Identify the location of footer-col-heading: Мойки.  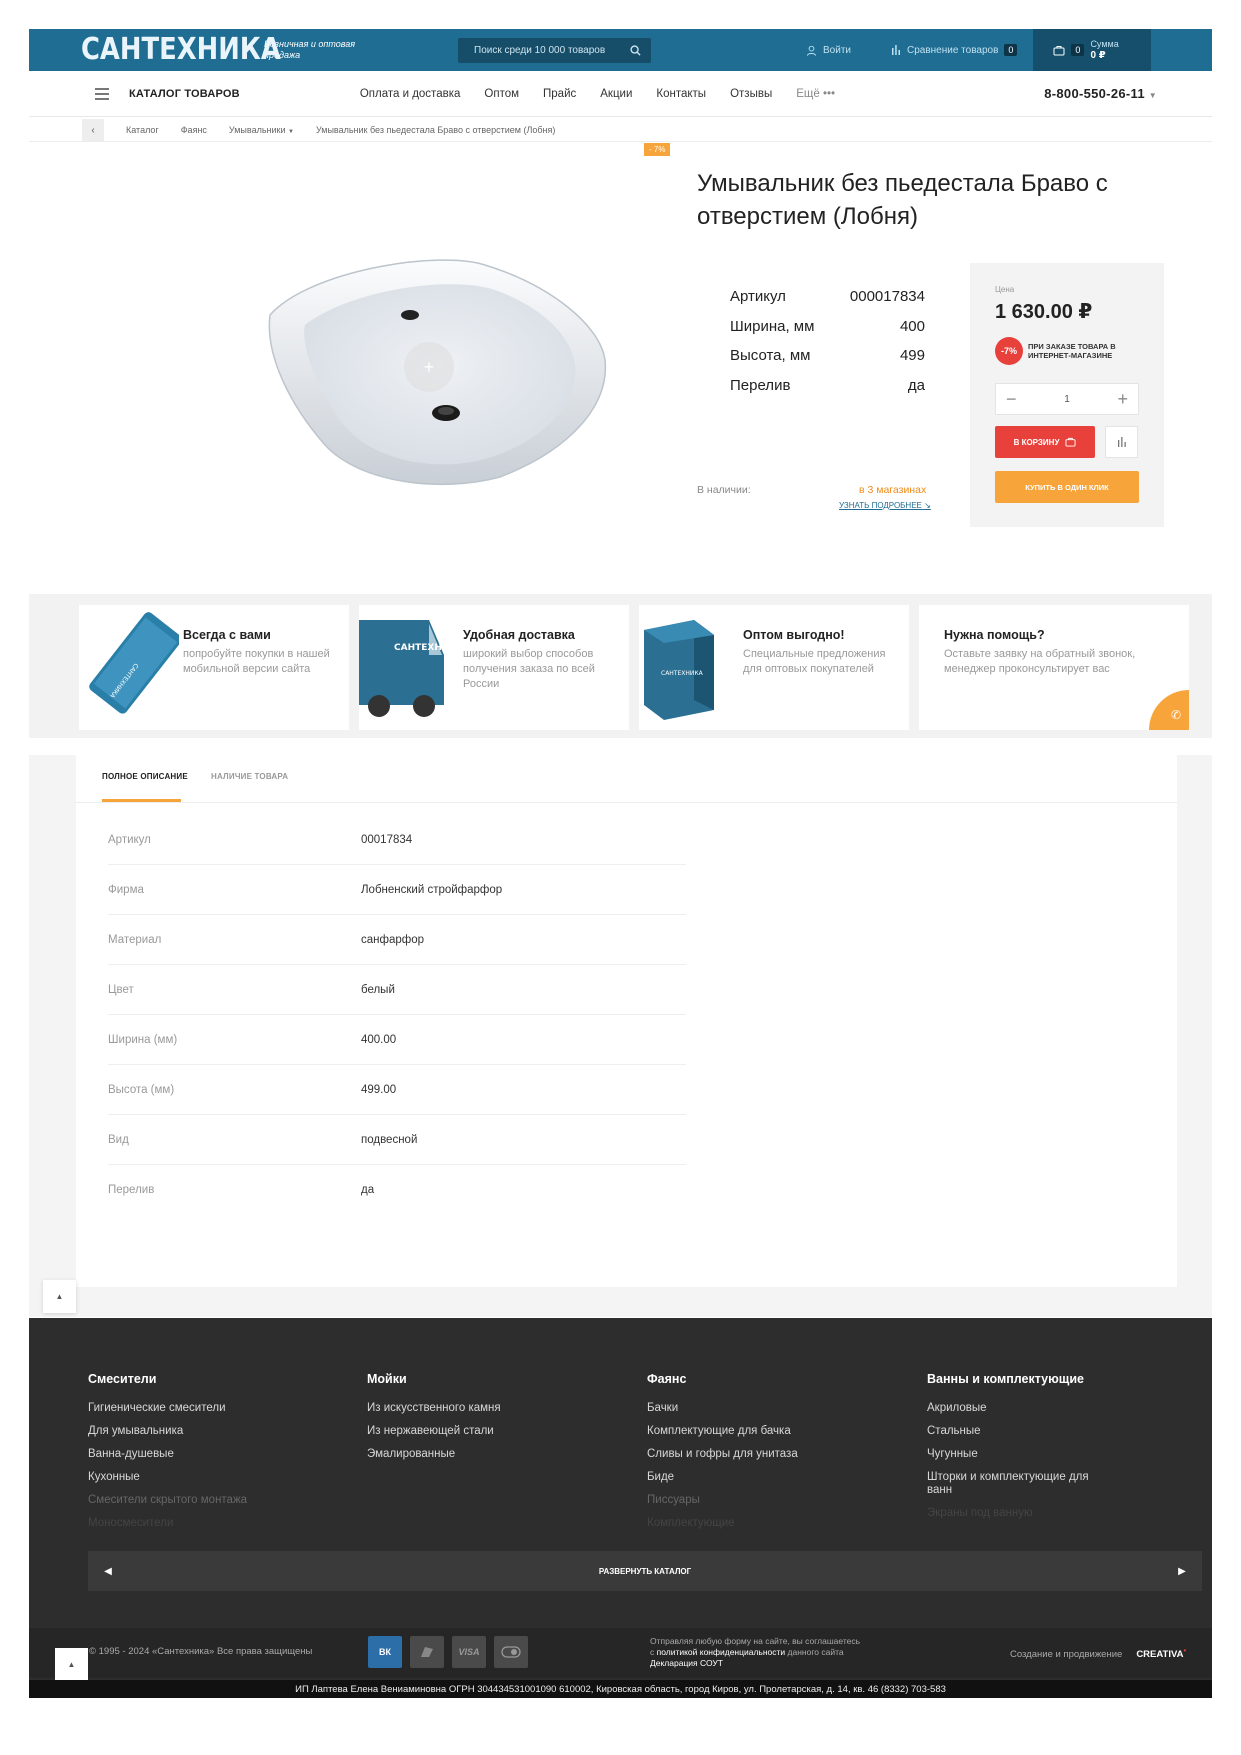
(492, 1379).